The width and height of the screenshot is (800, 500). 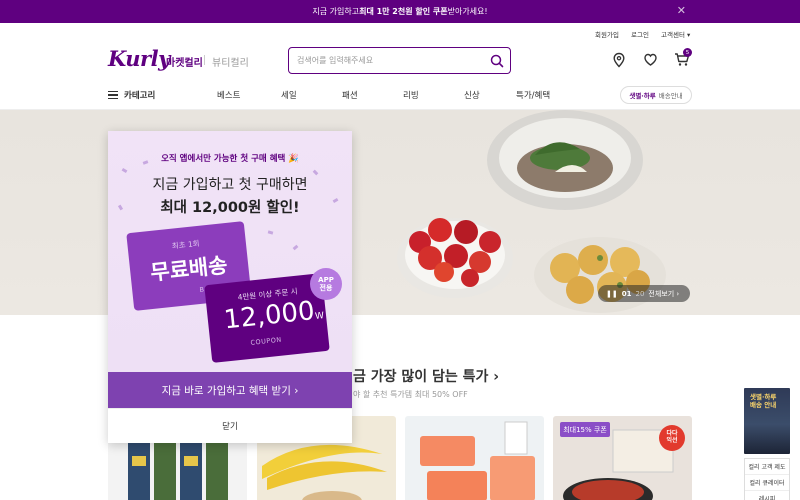 What do you see at coordinates (650, 61) in the screenshot?
I see `heart-icon` at bounding box center [650, 61].